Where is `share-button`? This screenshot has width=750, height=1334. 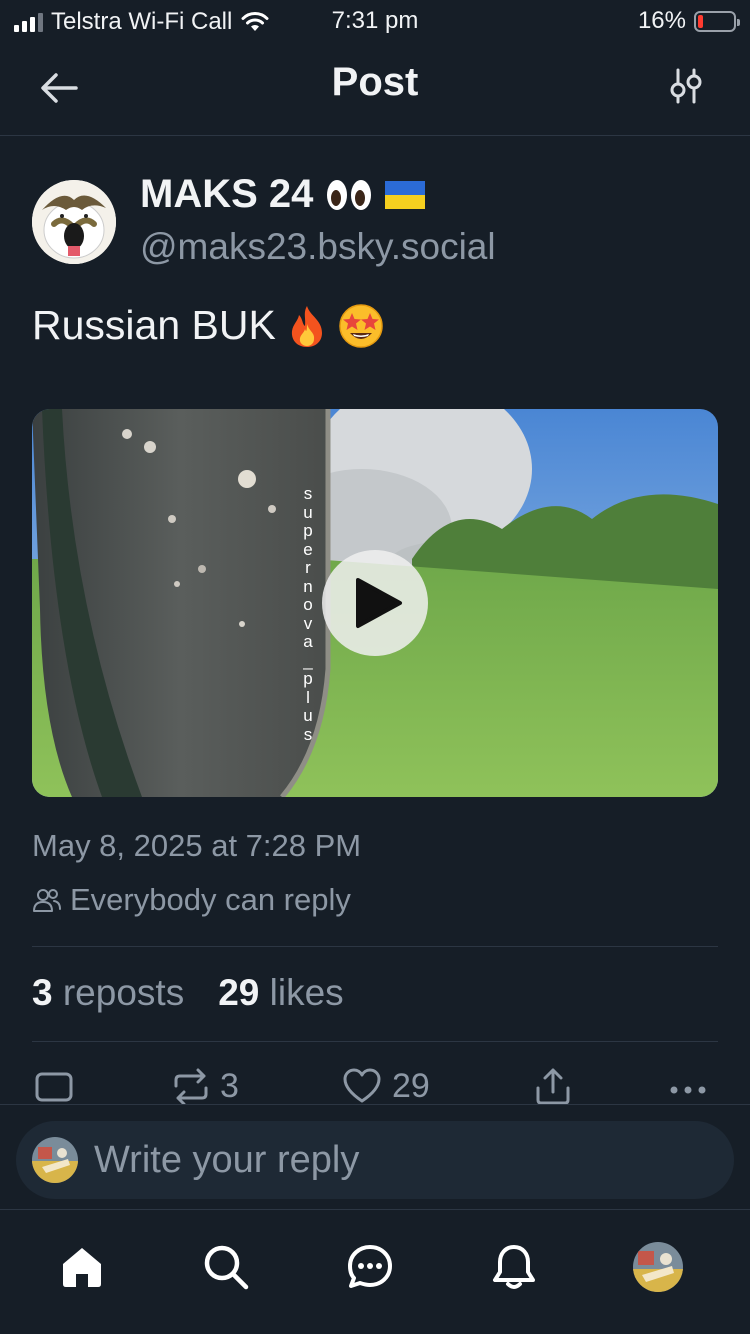
share-button is located at coordinates (553, 1086).